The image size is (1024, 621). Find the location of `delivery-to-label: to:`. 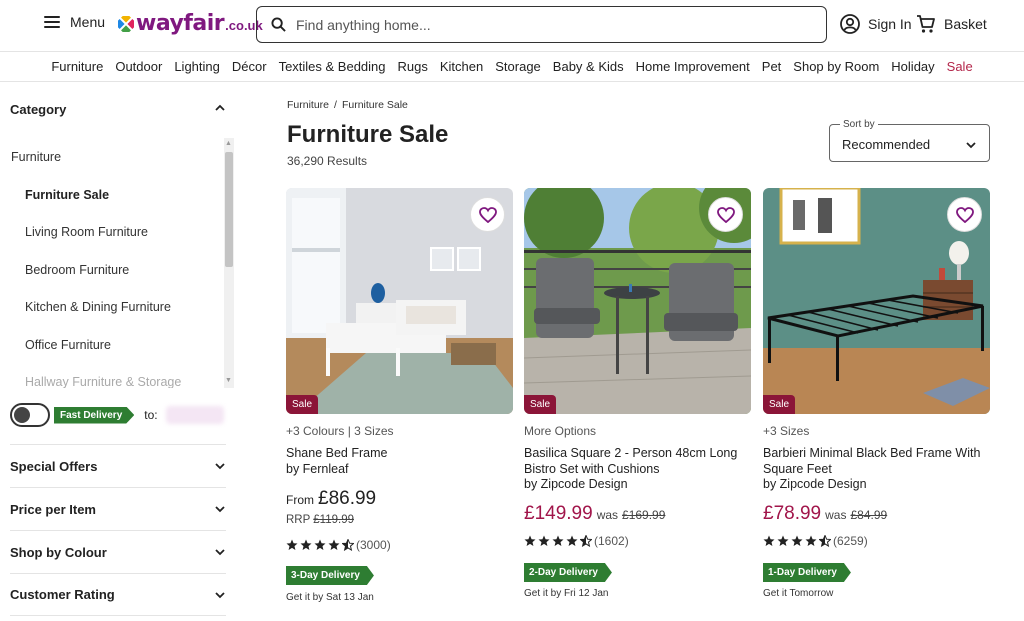

delivery-to-label: to: is located at coordinates (151, 415).